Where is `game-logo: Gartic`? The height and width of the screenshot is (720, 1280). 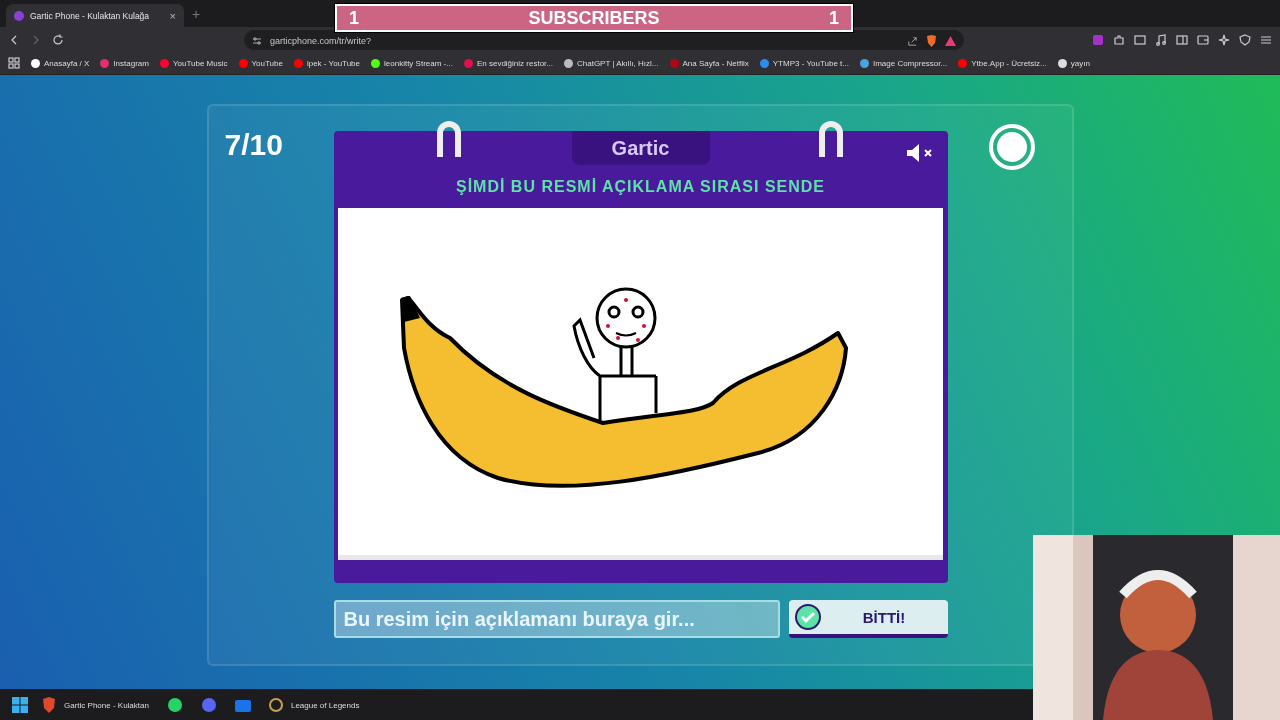 game-logo: Gartic is located at coordinates (640, 148).